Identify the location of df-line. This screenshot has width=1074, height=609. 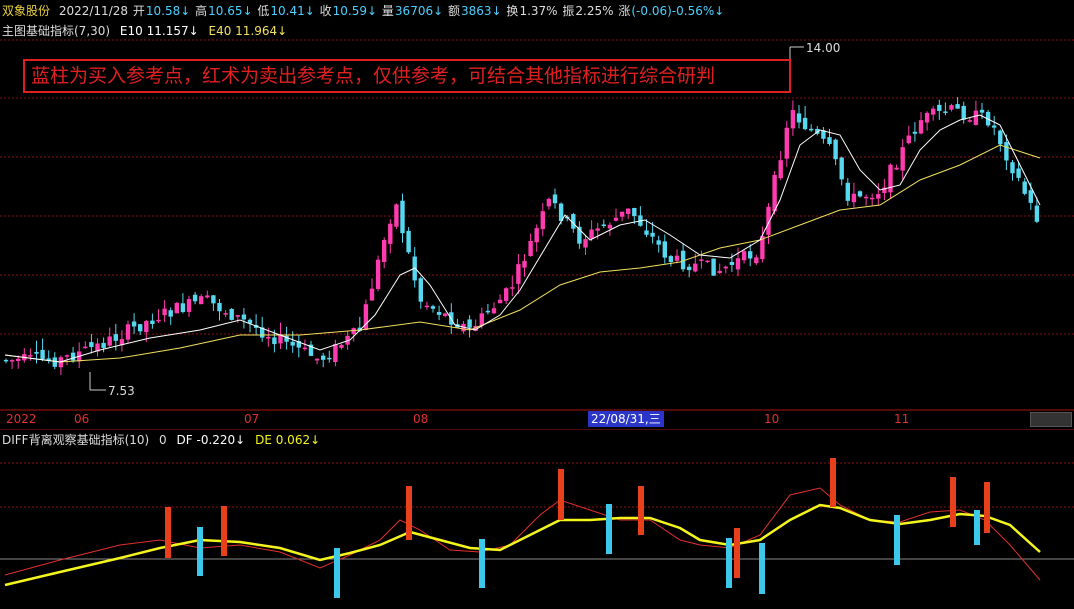
(522, 534).